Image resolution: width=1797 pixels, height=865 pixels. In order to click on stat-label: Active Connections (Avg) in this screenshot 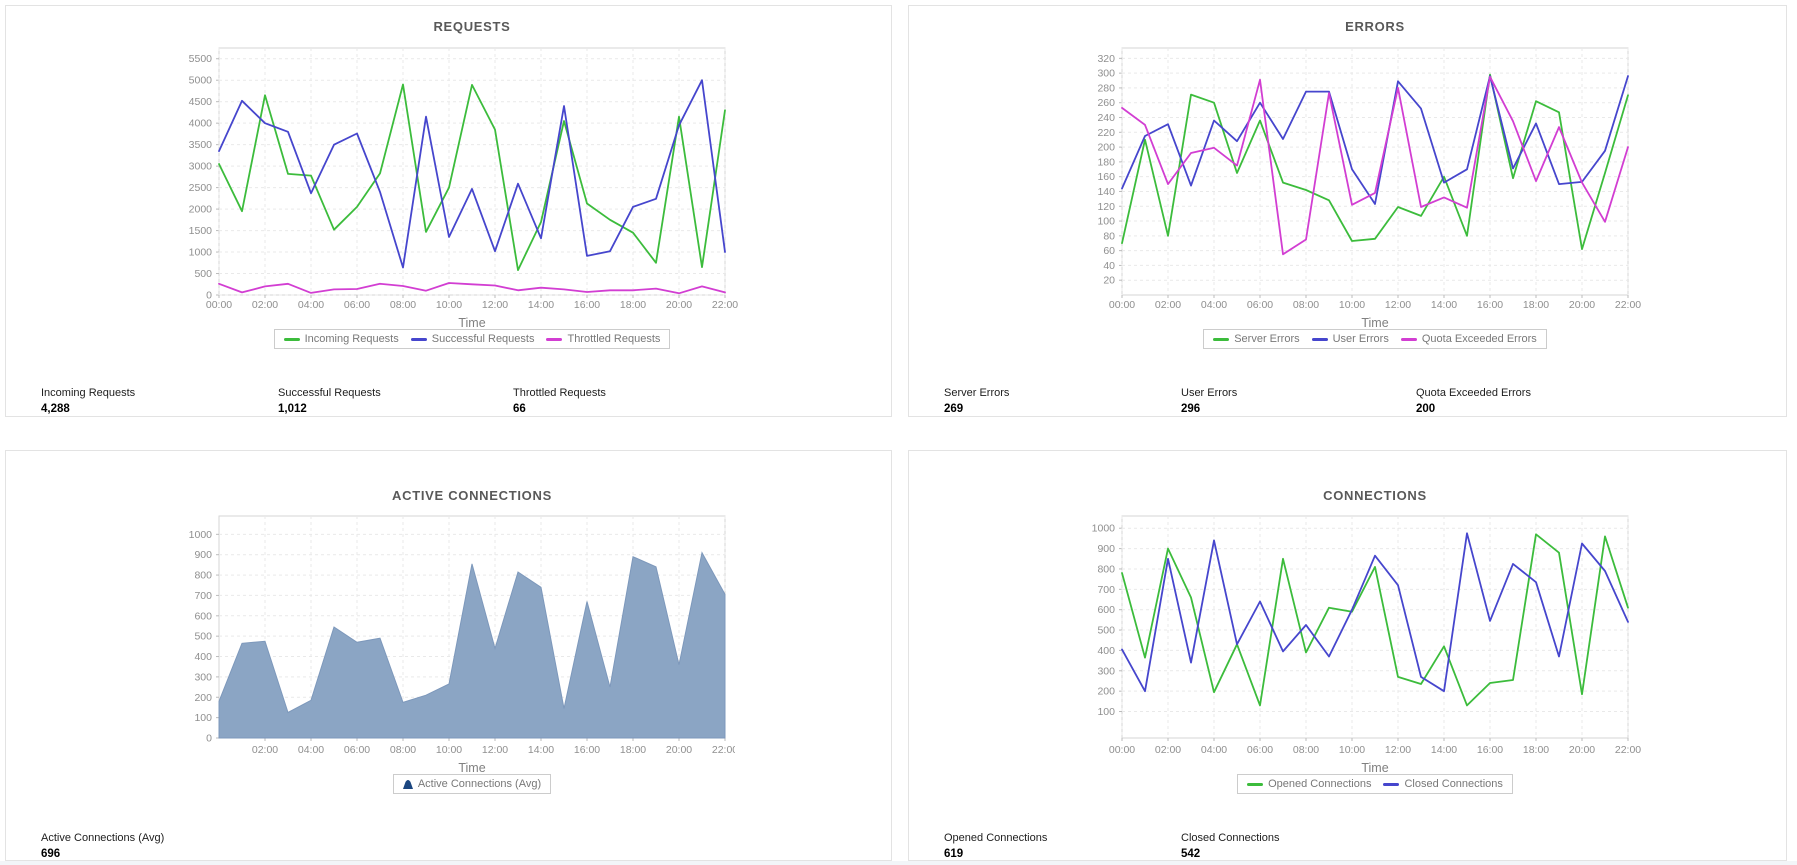, I will do `click(103, 838)`.